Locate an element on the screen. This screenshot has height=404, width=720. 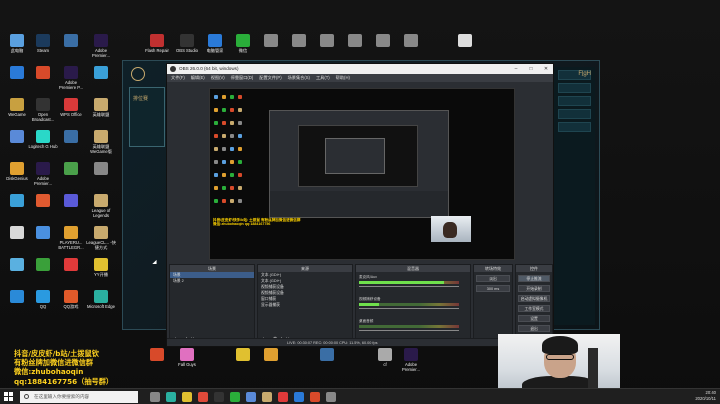
desktop-shortcut: 微信 is located at coordinates (243, 43).